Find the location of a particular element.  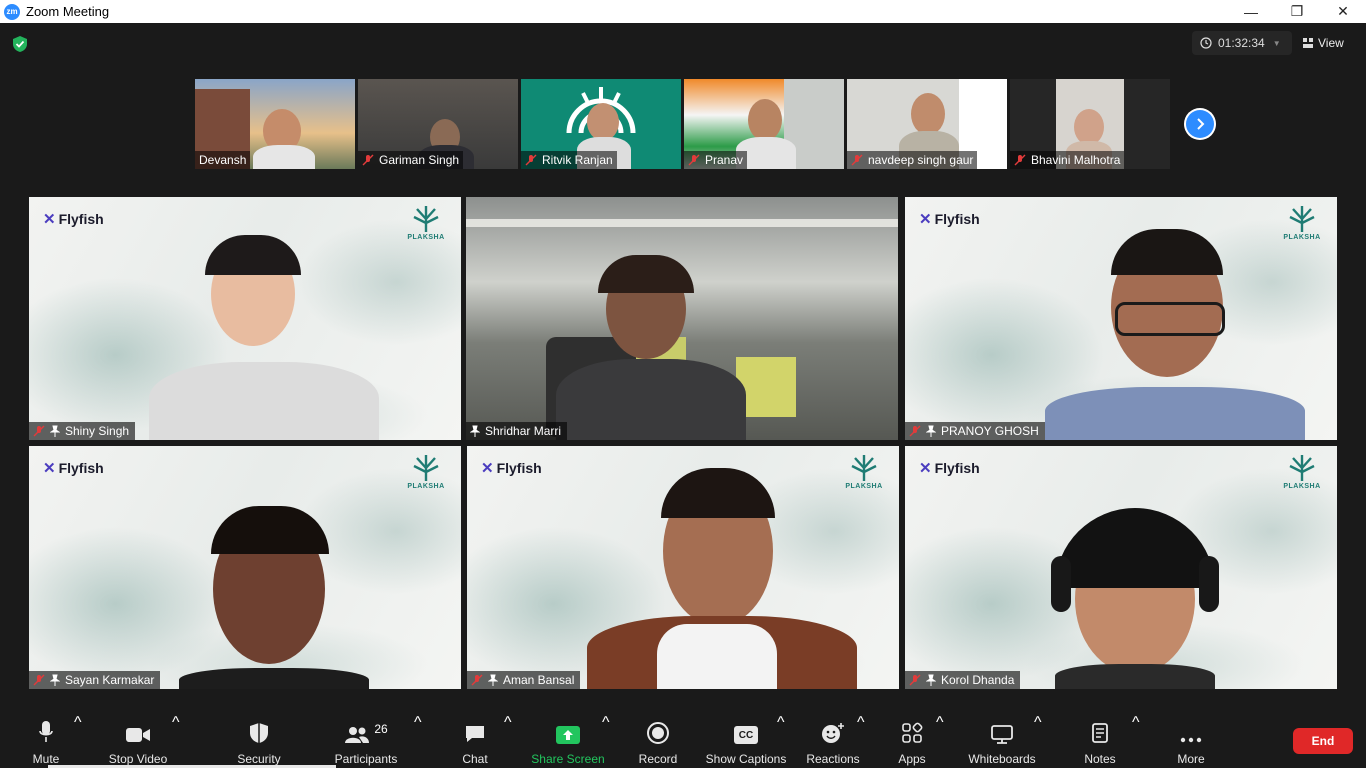

participant-name: Gariman Singh is located at coordinates (419, 160).